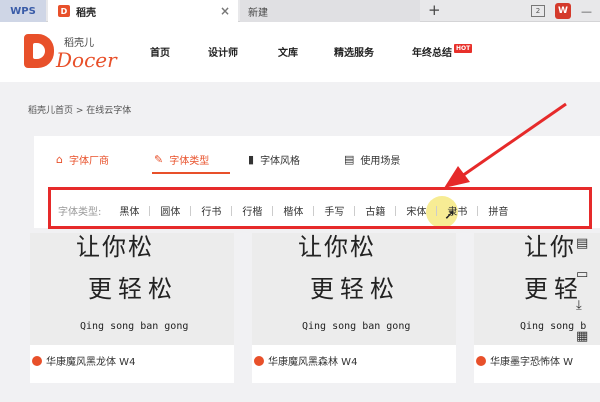 The width and height of the screenshot is (600, 402). Describe the element at coordinates (586, 11) in the screenshot. I see `minimize-icon: —` at that location.